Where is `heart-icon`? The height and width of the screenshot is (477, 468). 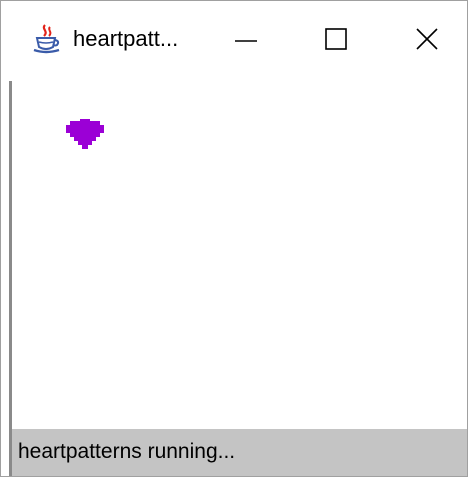
heart-icon is located at coordinates (85, 136).